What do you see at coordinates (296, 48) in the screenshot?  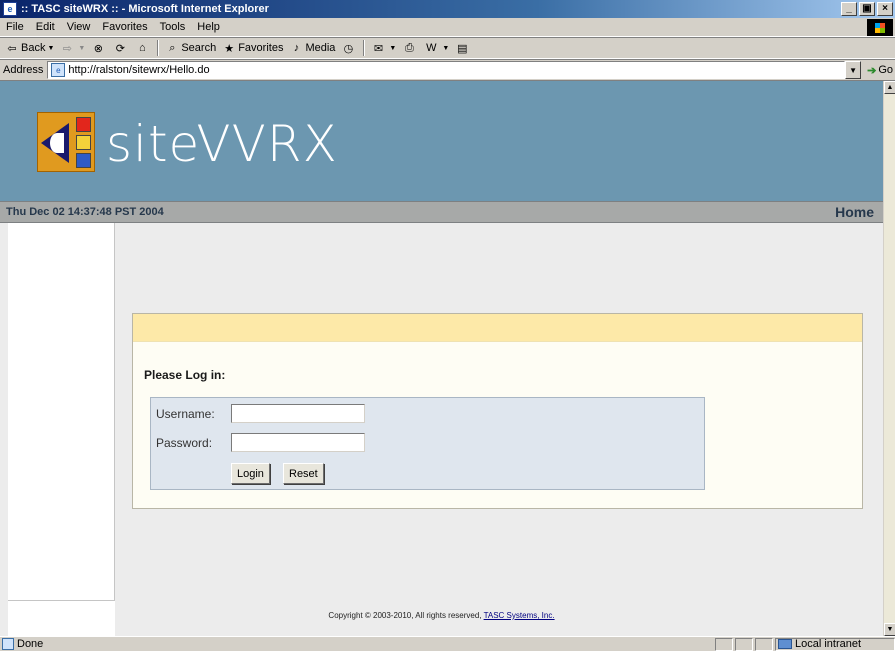 I see `media-icon: ♪` at bounding box center [296, 48].